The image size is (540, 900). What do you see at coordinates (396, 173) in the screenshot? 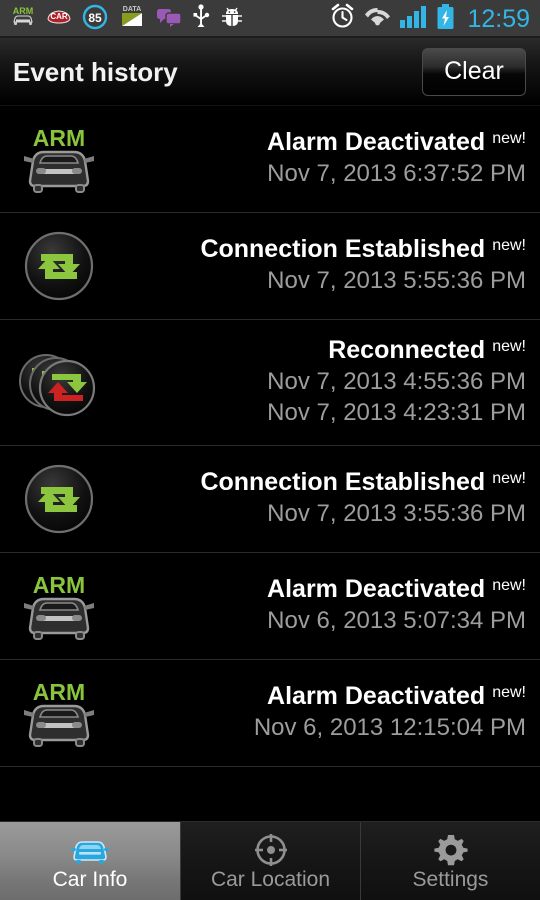
I see `event-timestamp: Nov 7, 2013 6:37:52 PM` at bounding box center [396, 173].